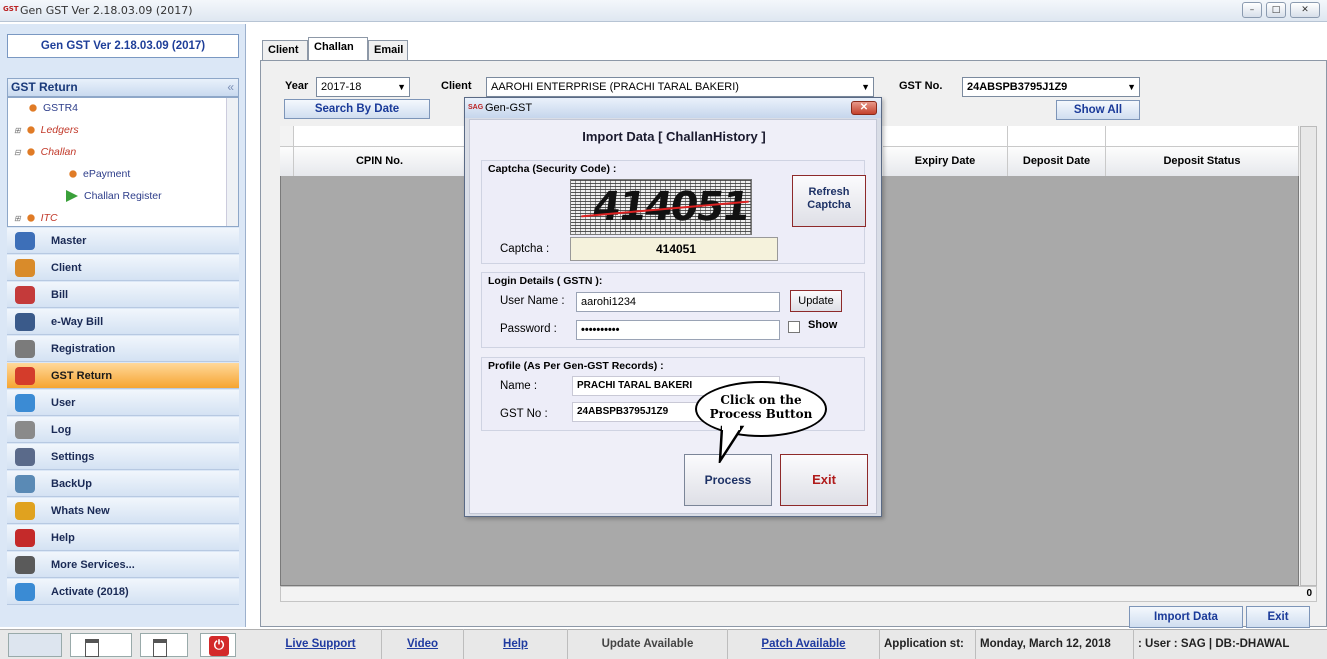  Describe the element at coordinates (804, 644) in the screenshot. I see `patch-available-link: Patch Available` at that location.